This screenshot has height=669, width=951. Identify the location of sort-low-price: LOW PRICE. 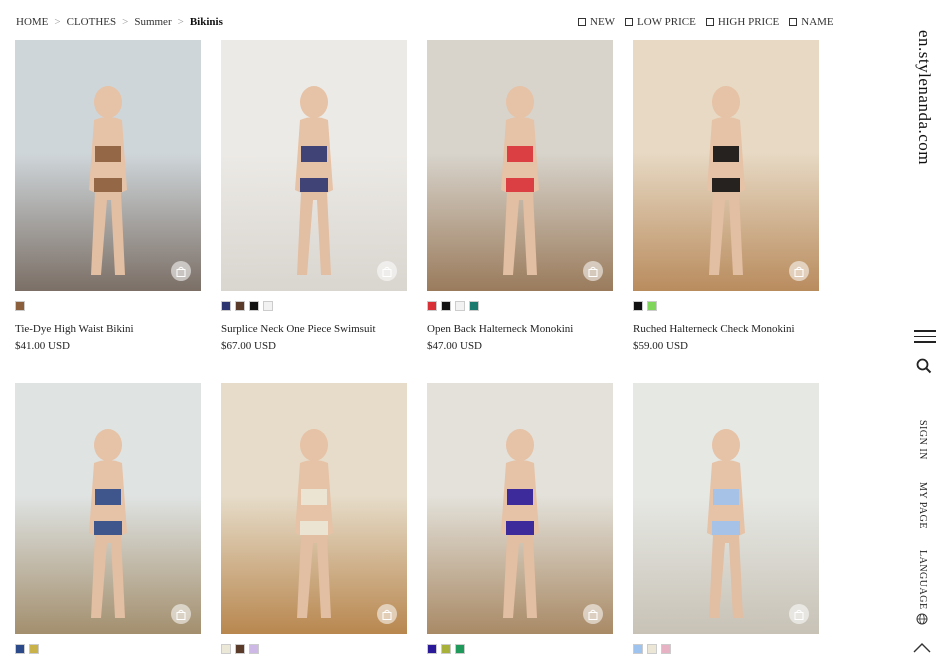
(660, 22).